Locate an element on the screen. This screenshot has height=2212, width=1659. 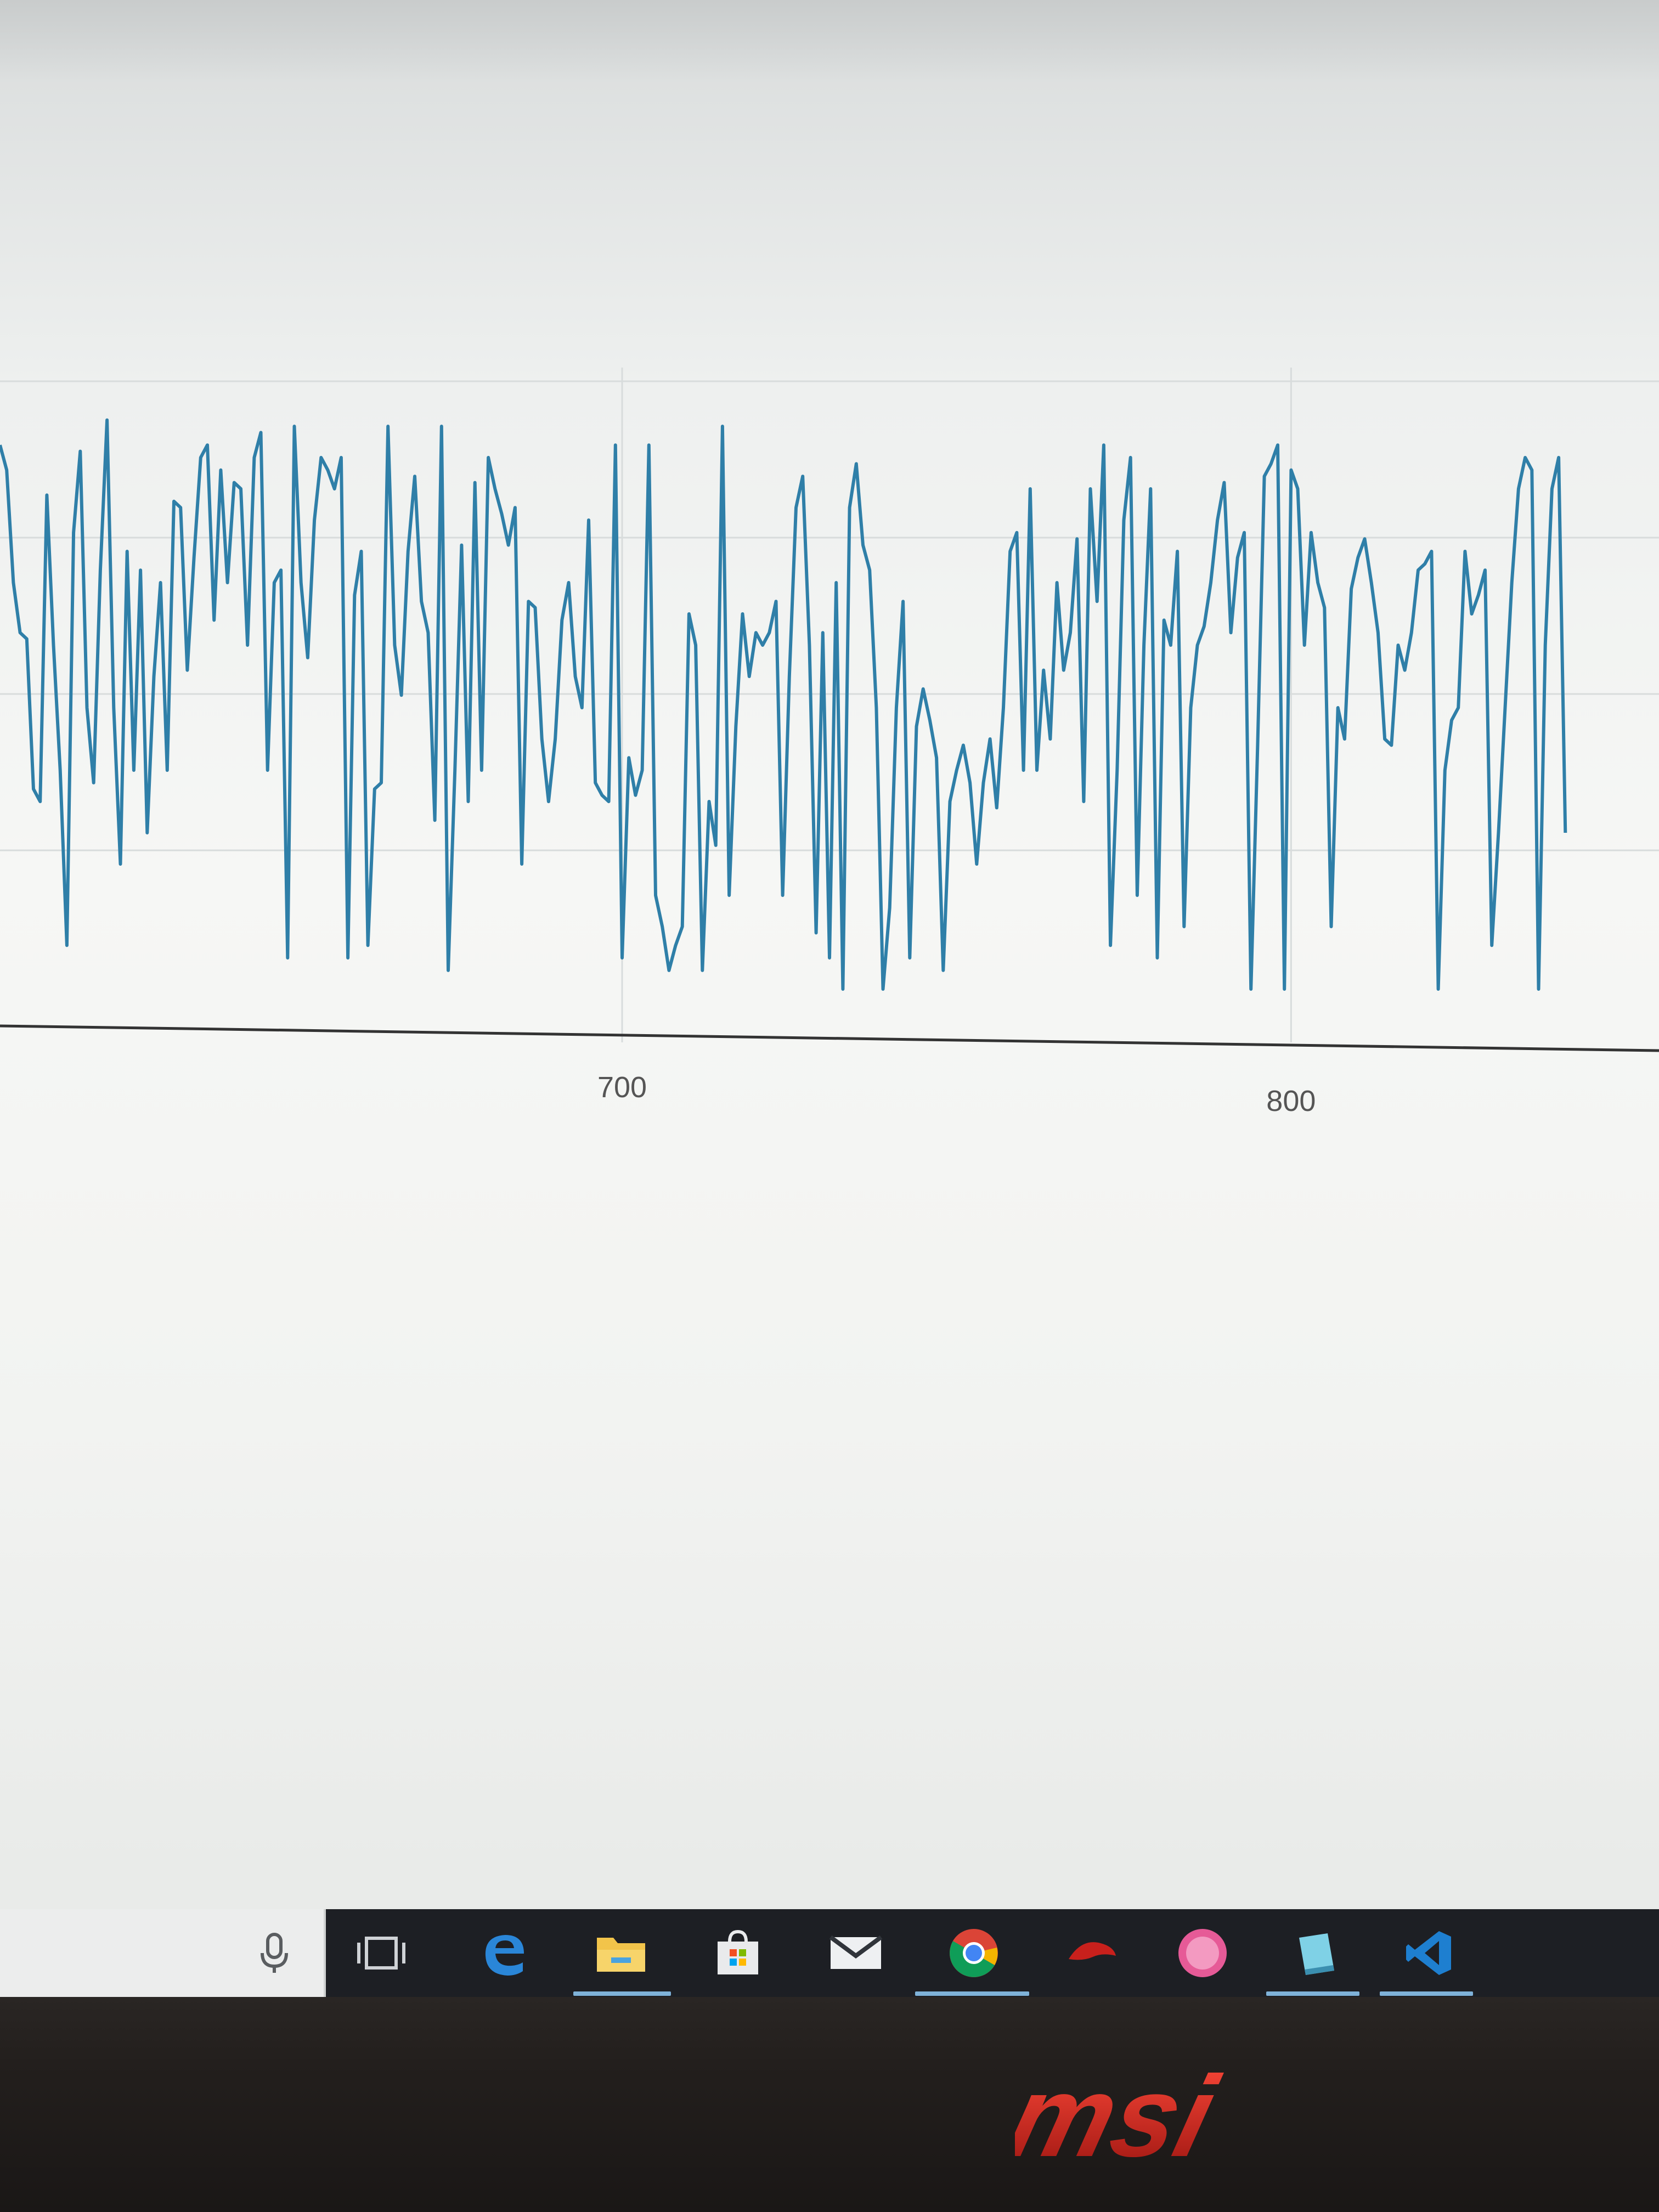
x-axis is located at coordinates (830, 1038).